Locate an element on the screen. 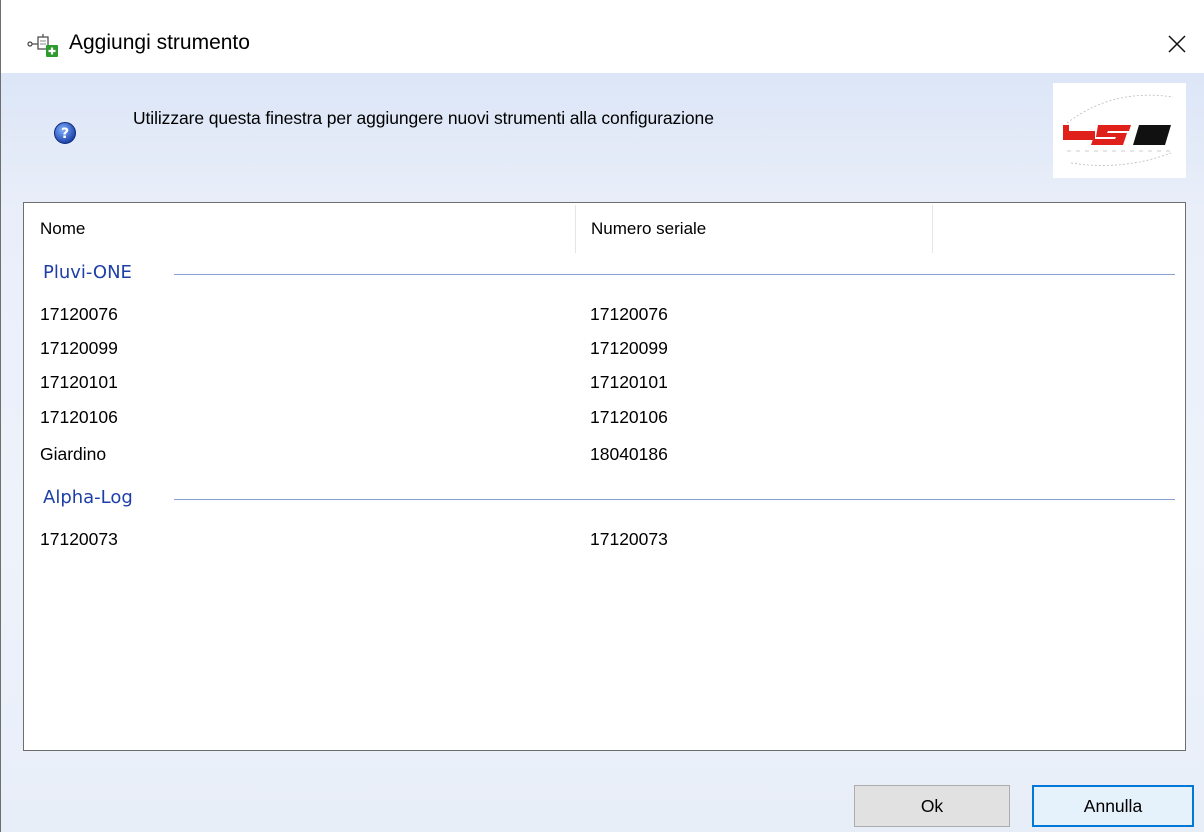  close-button is located at coordinates (1176, 44).